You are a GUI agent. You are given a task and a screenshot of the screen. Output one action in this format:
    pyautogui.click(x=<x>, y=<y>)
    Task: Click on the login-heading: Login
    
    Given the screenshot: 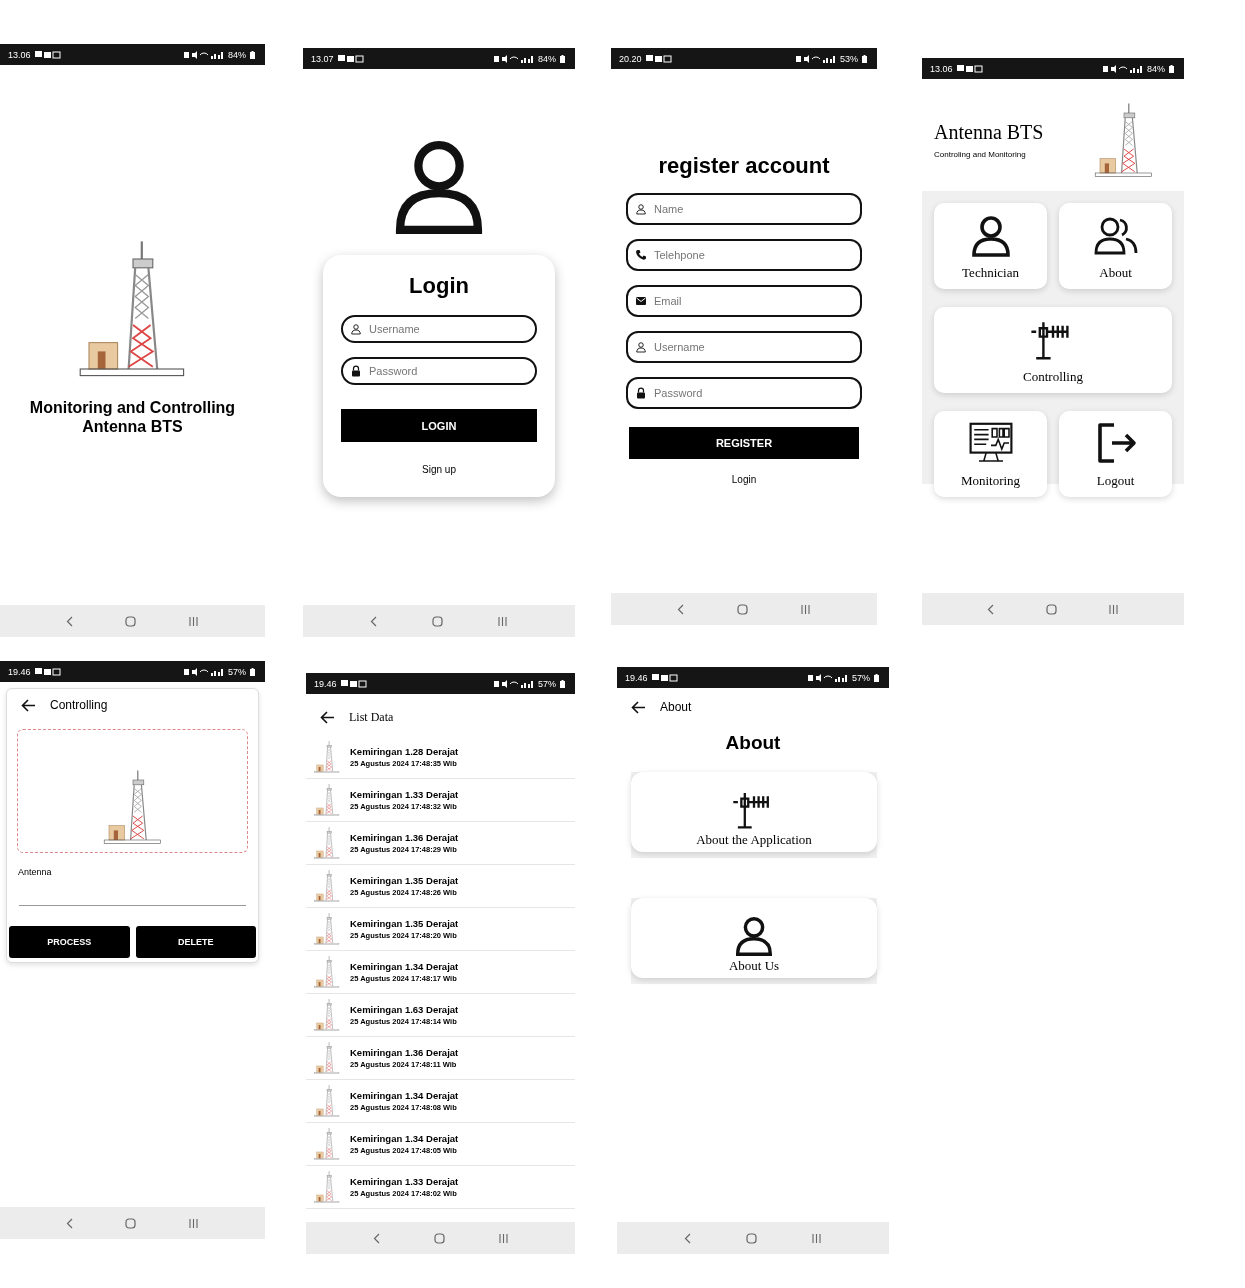 What is the action you would take?
    pyautogui.click(x=439, y=286)
    